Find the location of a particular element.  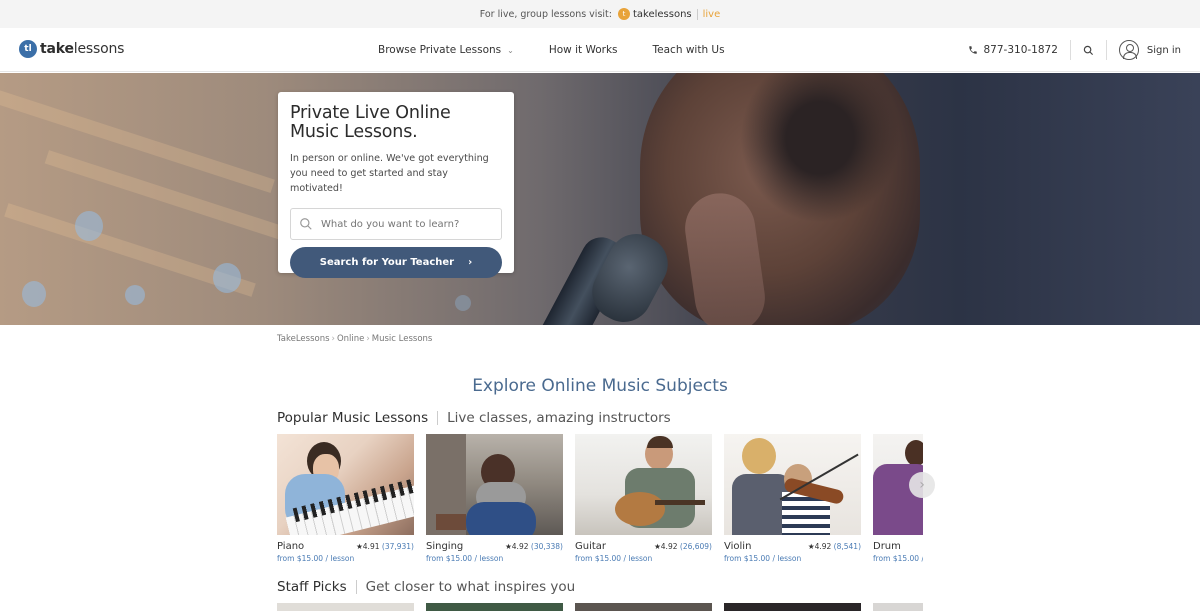

lesson-rating: ★4.92 (26,609) is located at coordinates (683, 546).